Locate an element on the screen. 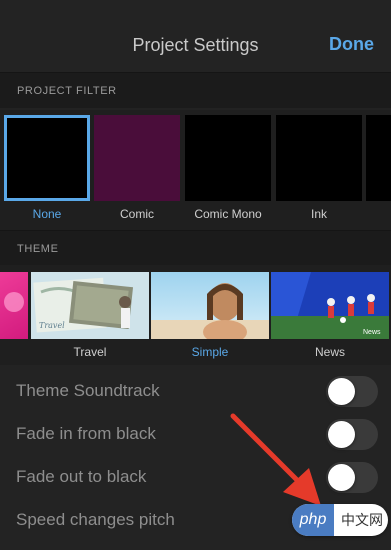 The width and height of the screenshot is (391, 550). filter-comic-mono: Comic Mono is located at coordinates (228, 171).